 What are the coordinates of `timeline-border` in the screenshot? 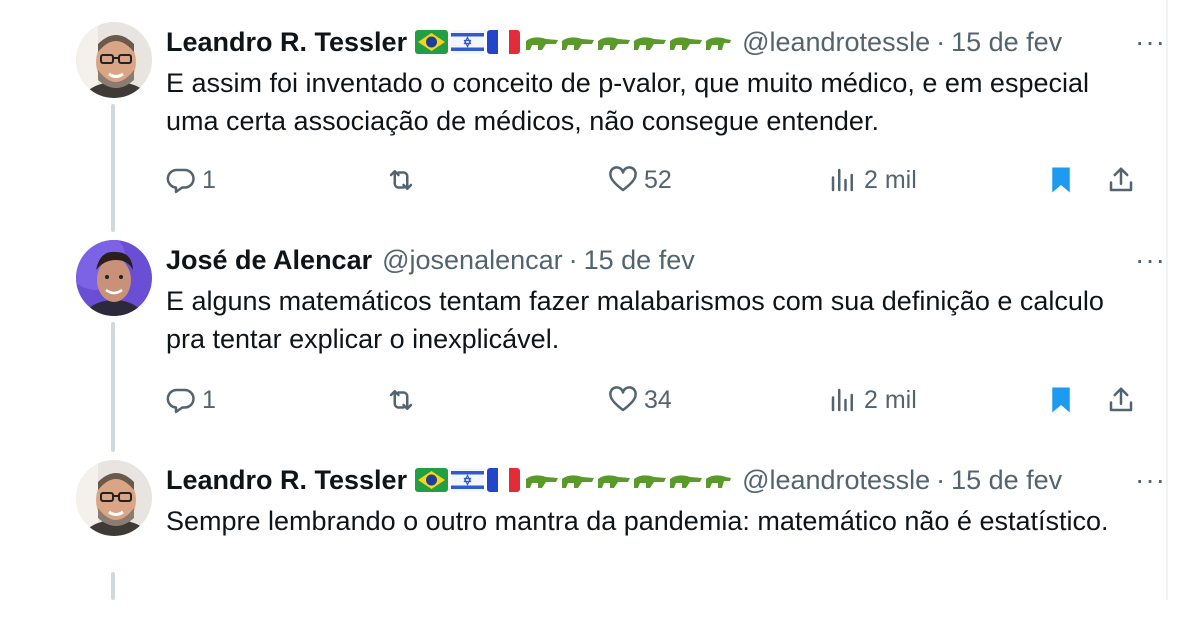 It's located at (1167, 300).